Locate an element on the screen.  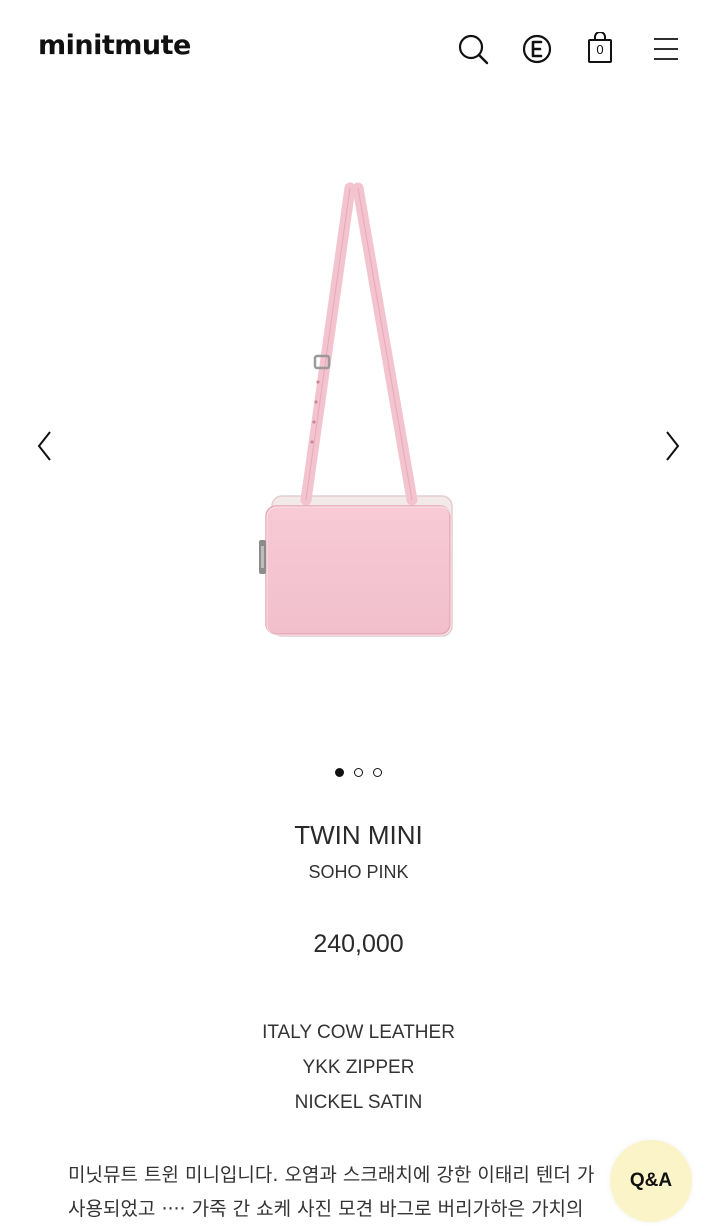
qa-label: Q&A is located at coordinates (651, 1180).